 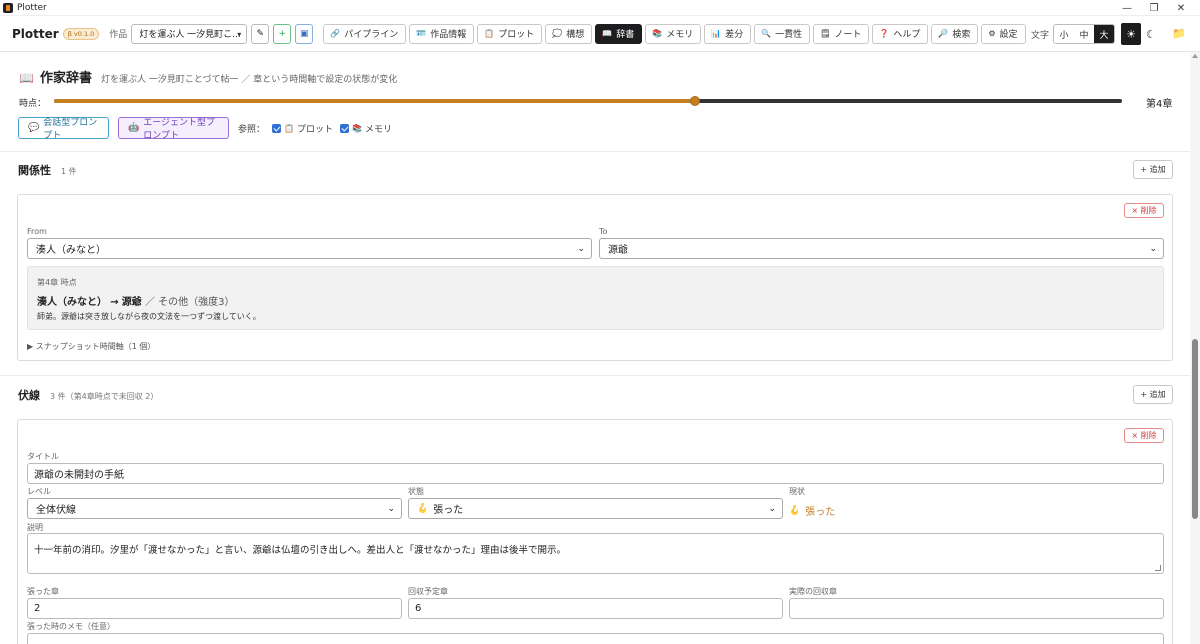 What do you see at coordinates (884, 33) in the screenshot?
I see `question-icon: ❓` at bounding box center [884, 33].